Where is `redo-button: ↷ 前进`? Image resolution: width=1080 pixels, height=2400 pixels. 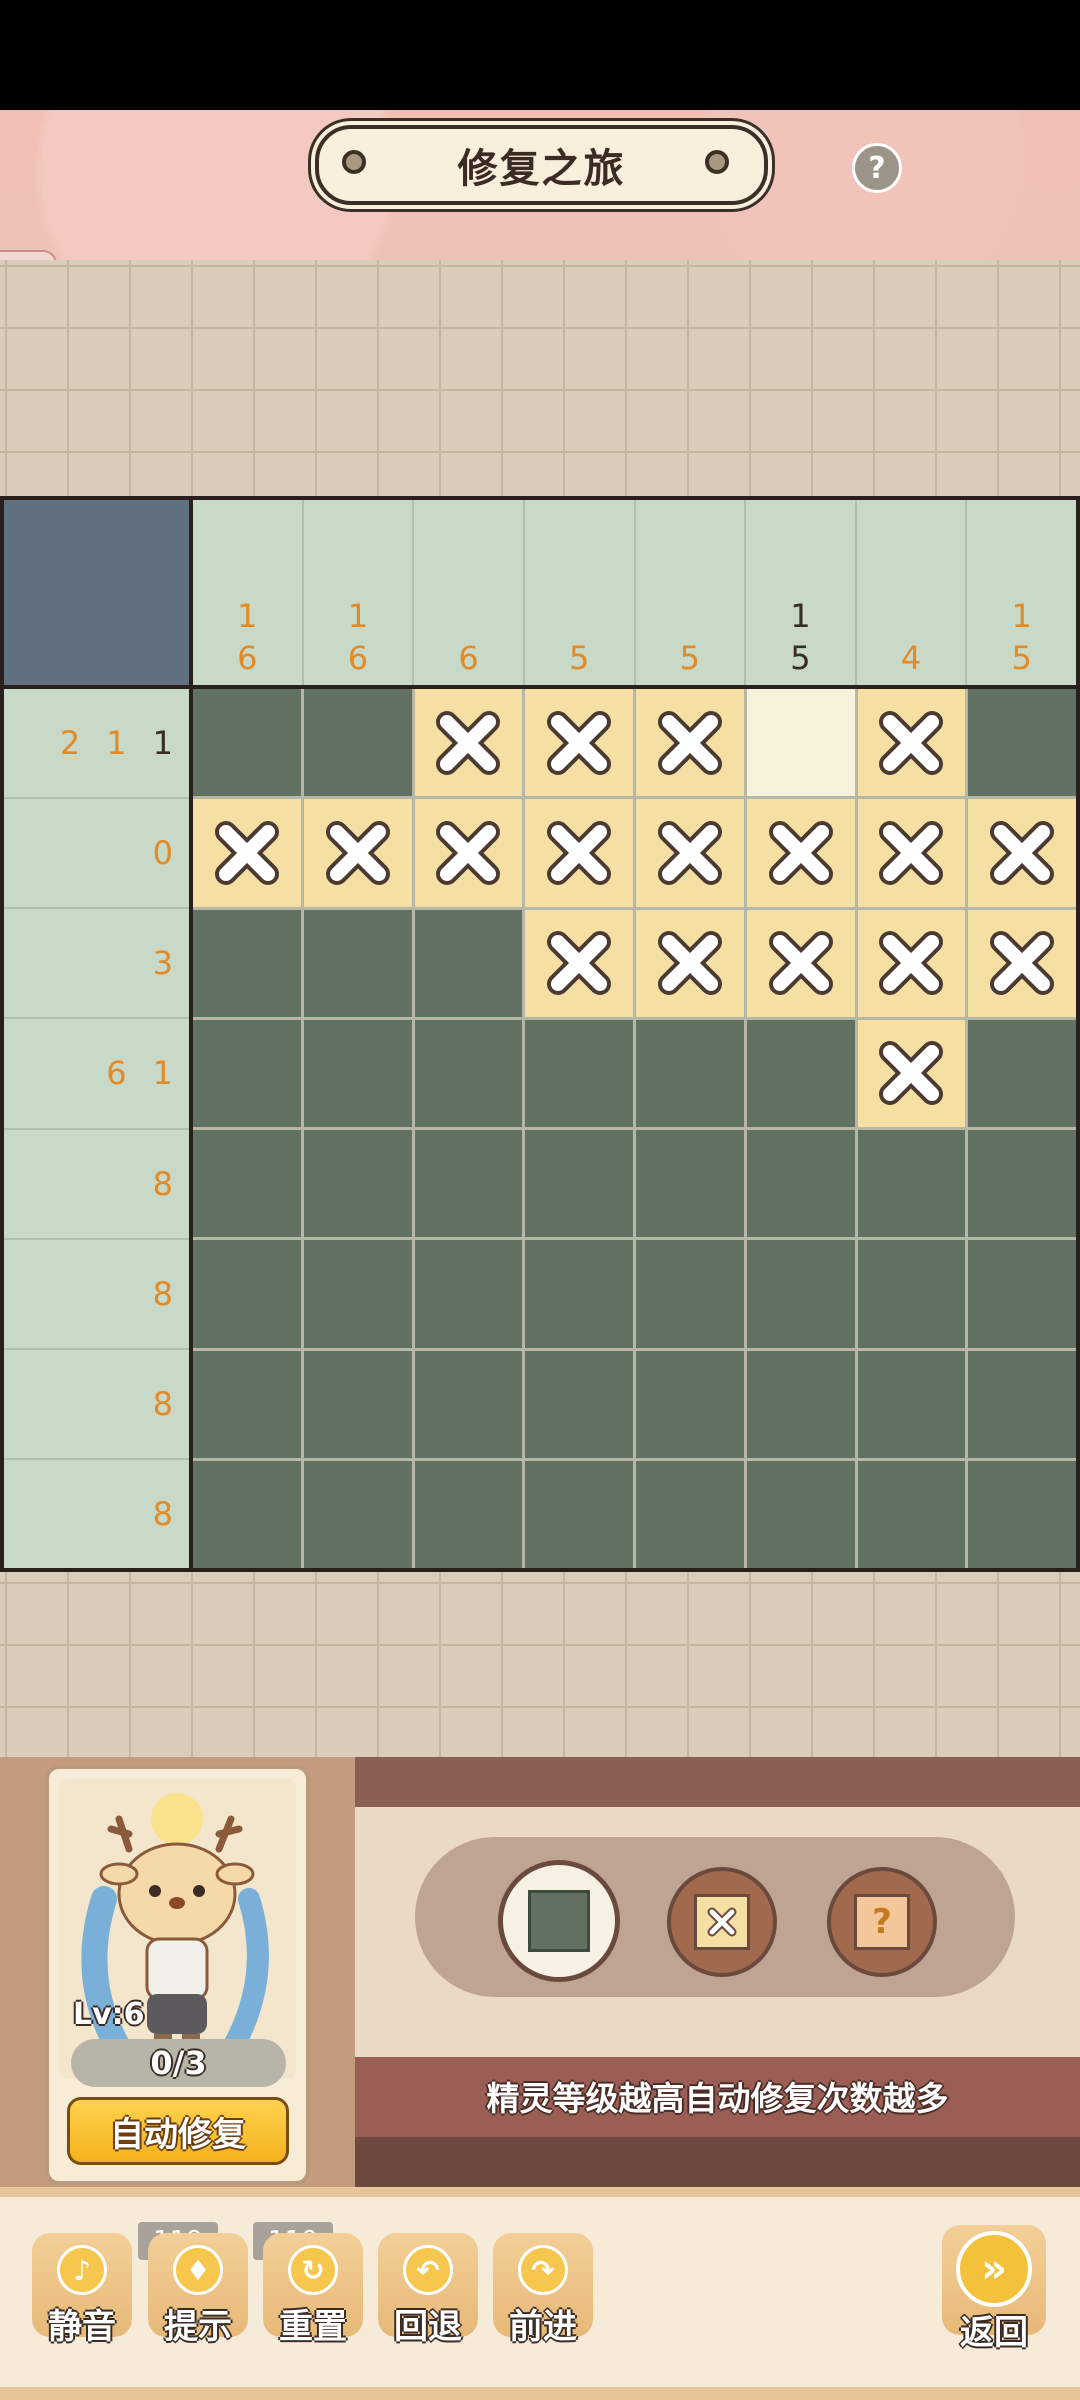 redo-button: ↷ 前进 is located at coordinates (543, 2290).